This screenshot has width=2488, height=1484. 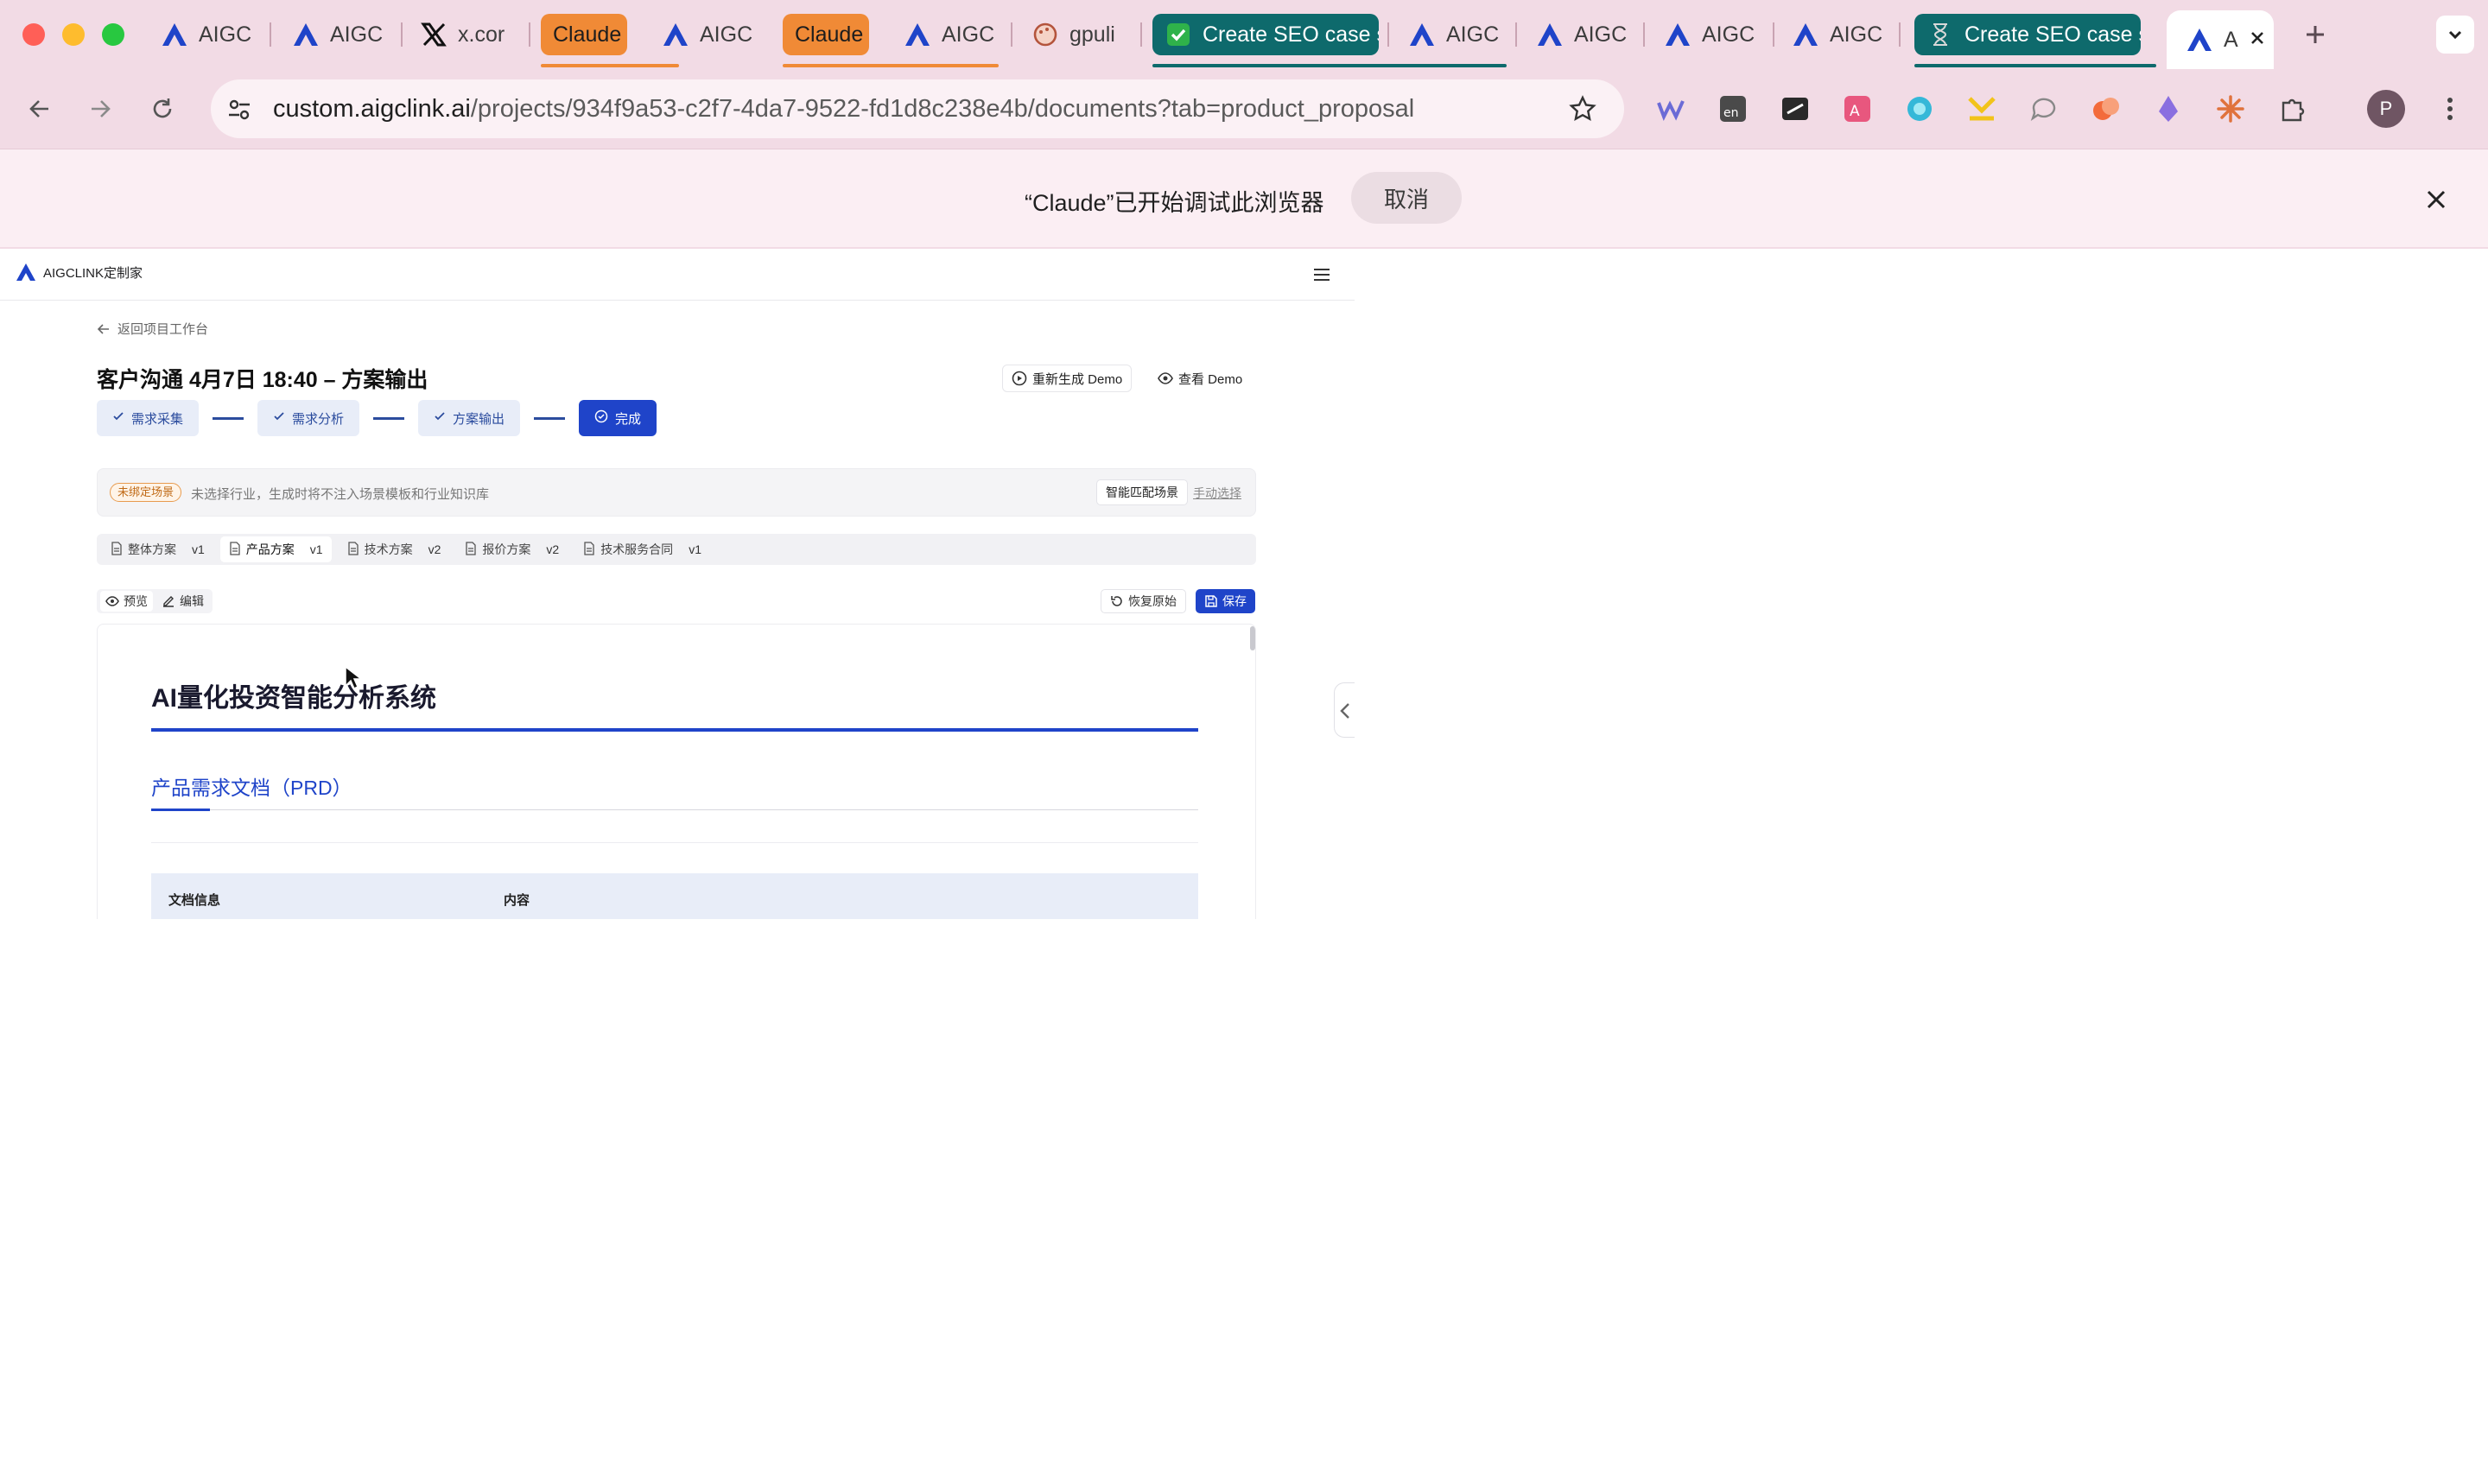 I want to click on browser-menu-icon, so click(x=2450, y=109).